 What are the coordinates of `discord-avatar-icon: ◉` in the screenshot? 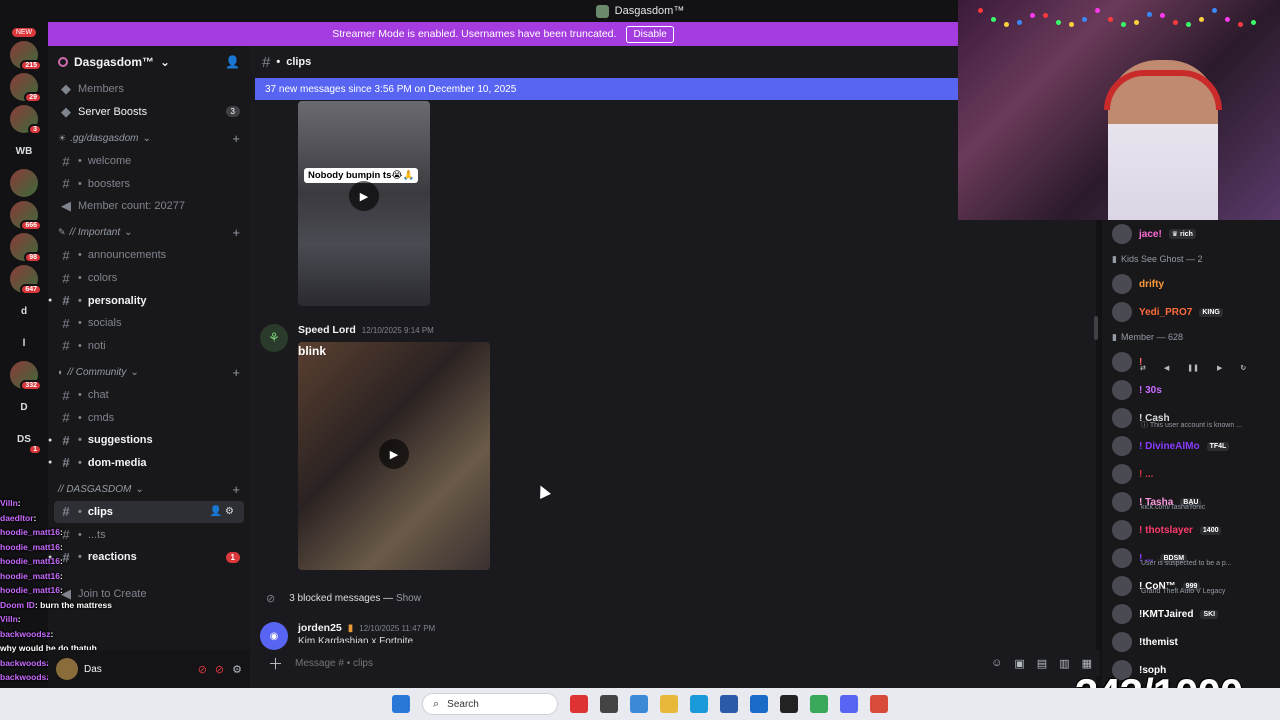 It's located at (274, 636).